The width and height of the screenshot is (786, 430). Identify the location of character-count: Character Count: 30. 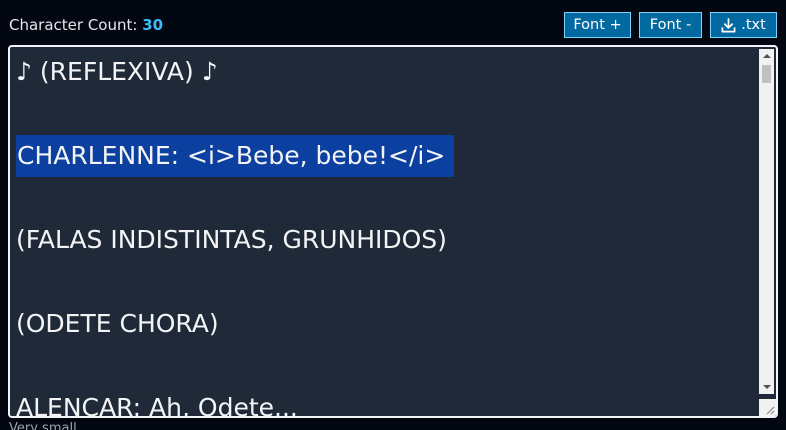
(86, 25).